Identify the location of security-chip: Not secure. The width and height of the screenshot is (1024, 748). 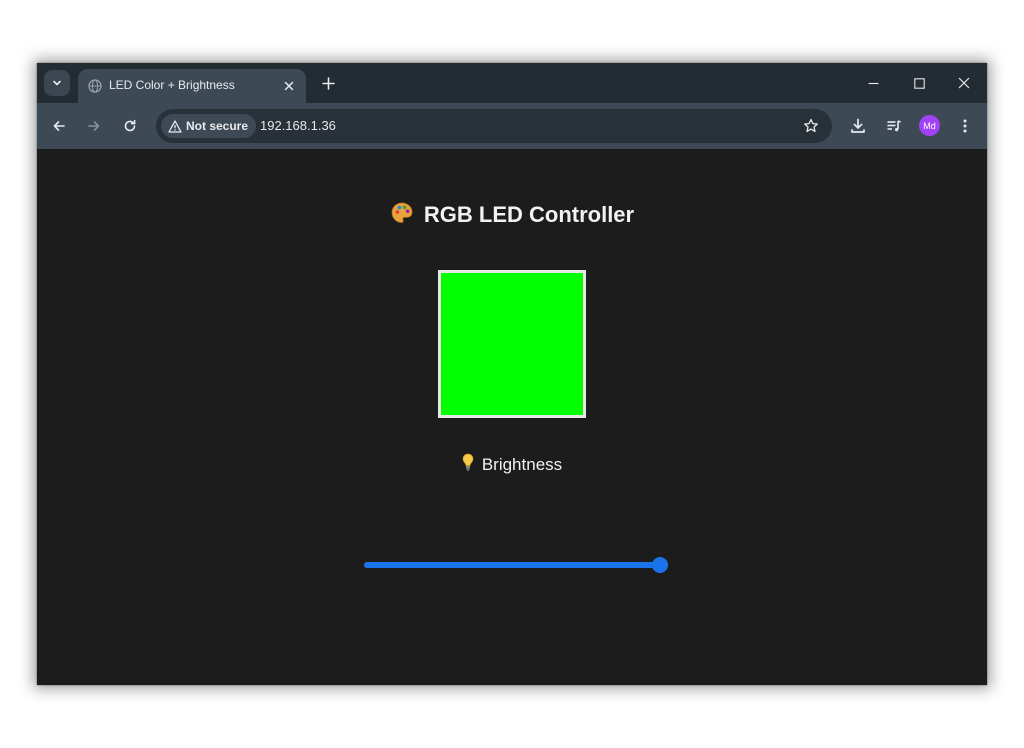
(209, 126).